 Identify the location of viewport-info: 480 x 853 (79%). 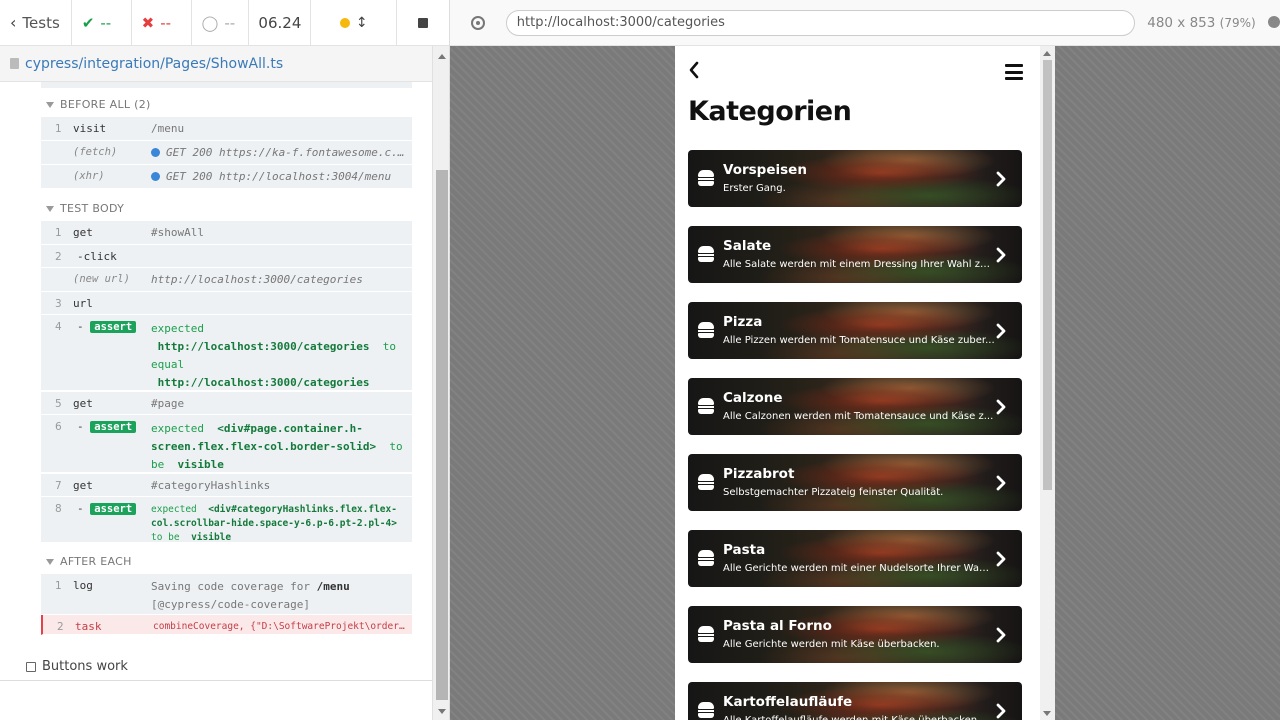
(1213, 23).